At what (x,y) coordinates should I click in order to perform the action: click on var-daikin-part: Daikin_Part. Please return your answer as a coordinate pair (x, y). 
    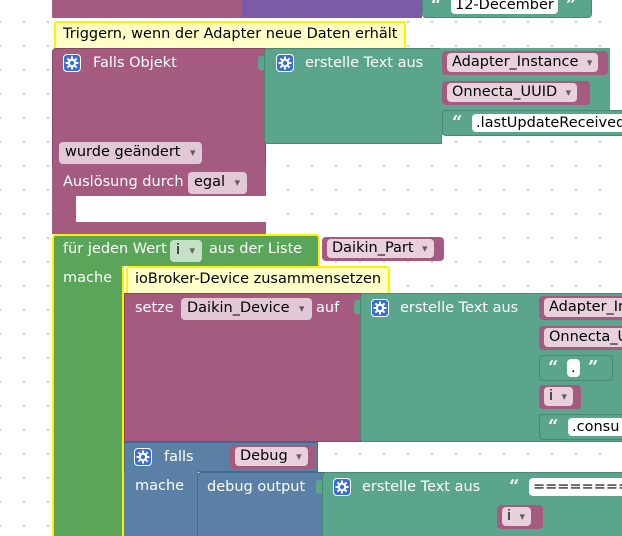
    Looking at the image, I should click on (383, 249).